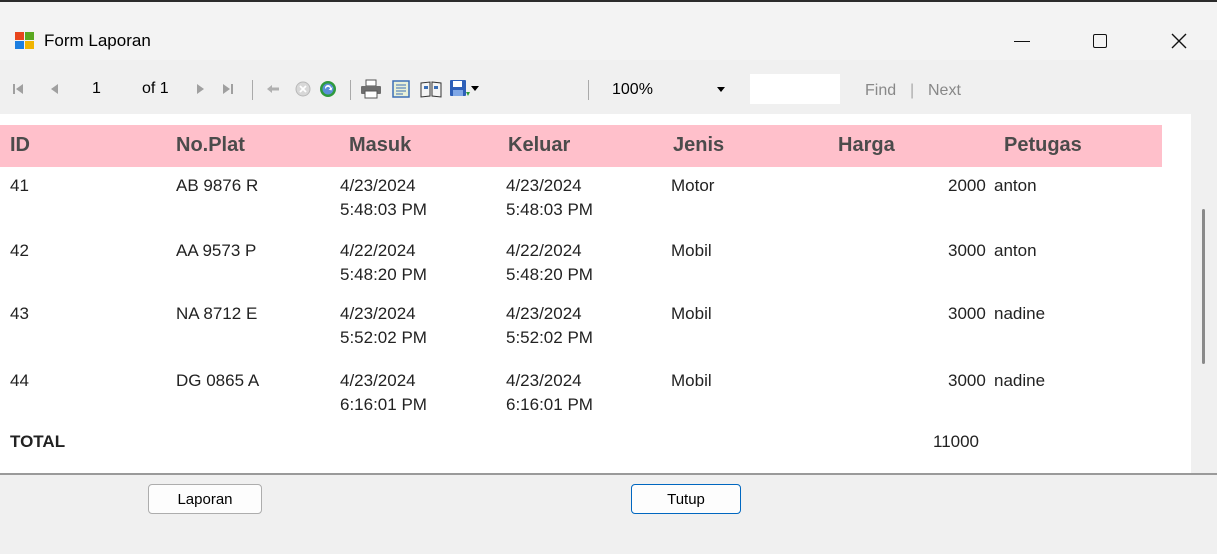 This screenshot has height=554, width=1217. I want to click on first-page-icon, so click(18, 89).